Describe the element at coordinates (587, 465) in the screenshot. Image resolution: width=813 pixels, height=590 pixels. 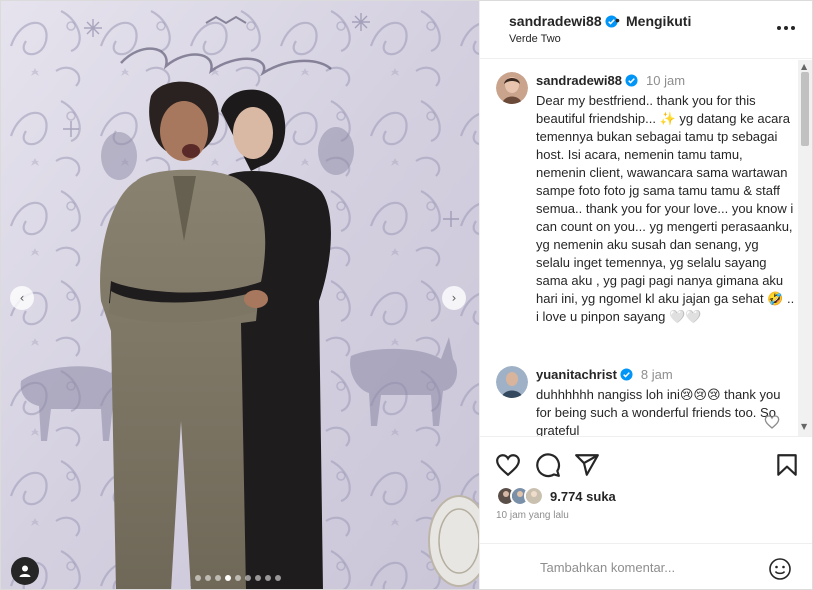
I see `paper-plane-icon` at that location.